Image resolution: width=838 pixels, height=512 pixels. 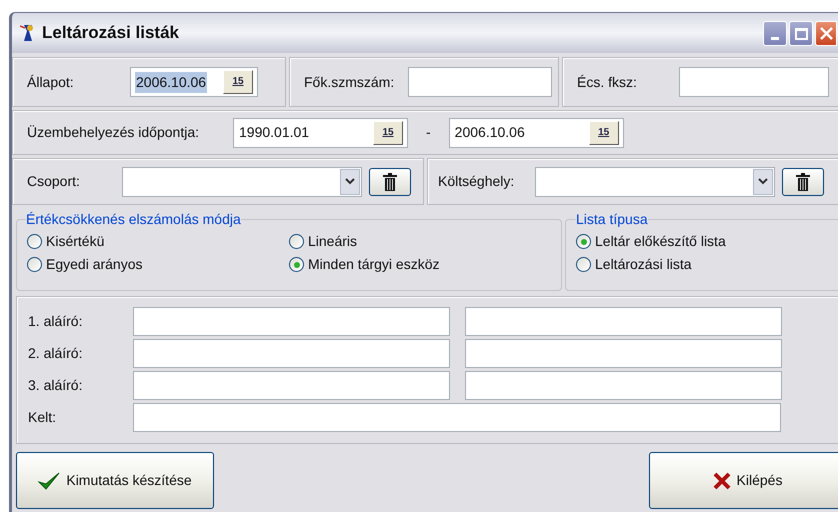 What do you see at coordinates (28, 33) in the screenshot?
I see `app-icon` at bounding box center [28, 33].